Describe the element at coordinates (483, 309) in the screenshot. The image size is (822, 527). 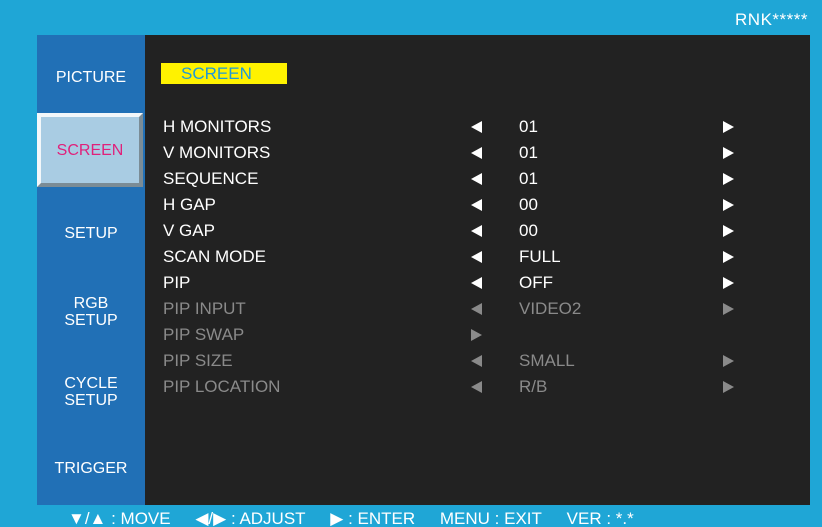
I see `setting-row-pip-input: PIP INPUT VIDEO2` at that location.